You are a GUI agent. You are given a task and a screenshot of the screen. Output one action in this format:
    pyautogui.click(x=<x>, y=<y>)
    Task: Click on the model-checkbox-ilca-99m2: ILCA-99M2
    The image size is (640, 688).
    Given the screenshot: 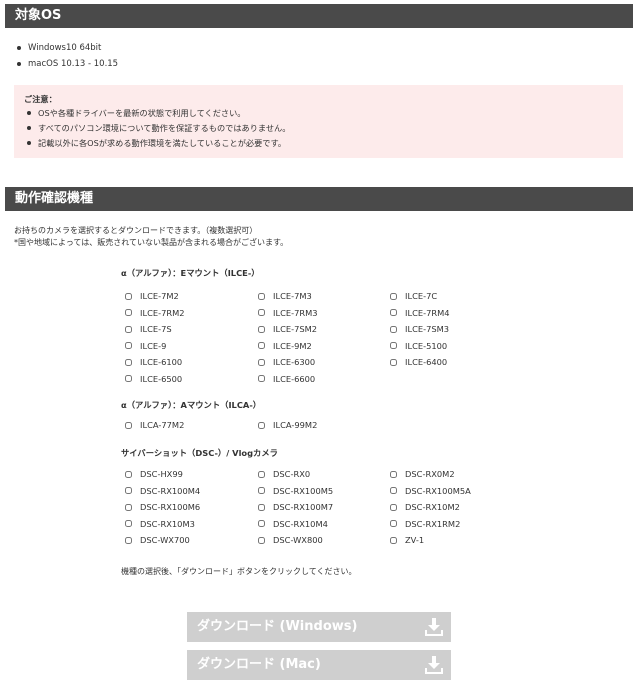 What is the action you would take?
    pyautogui.click(x=287, y=425)
    